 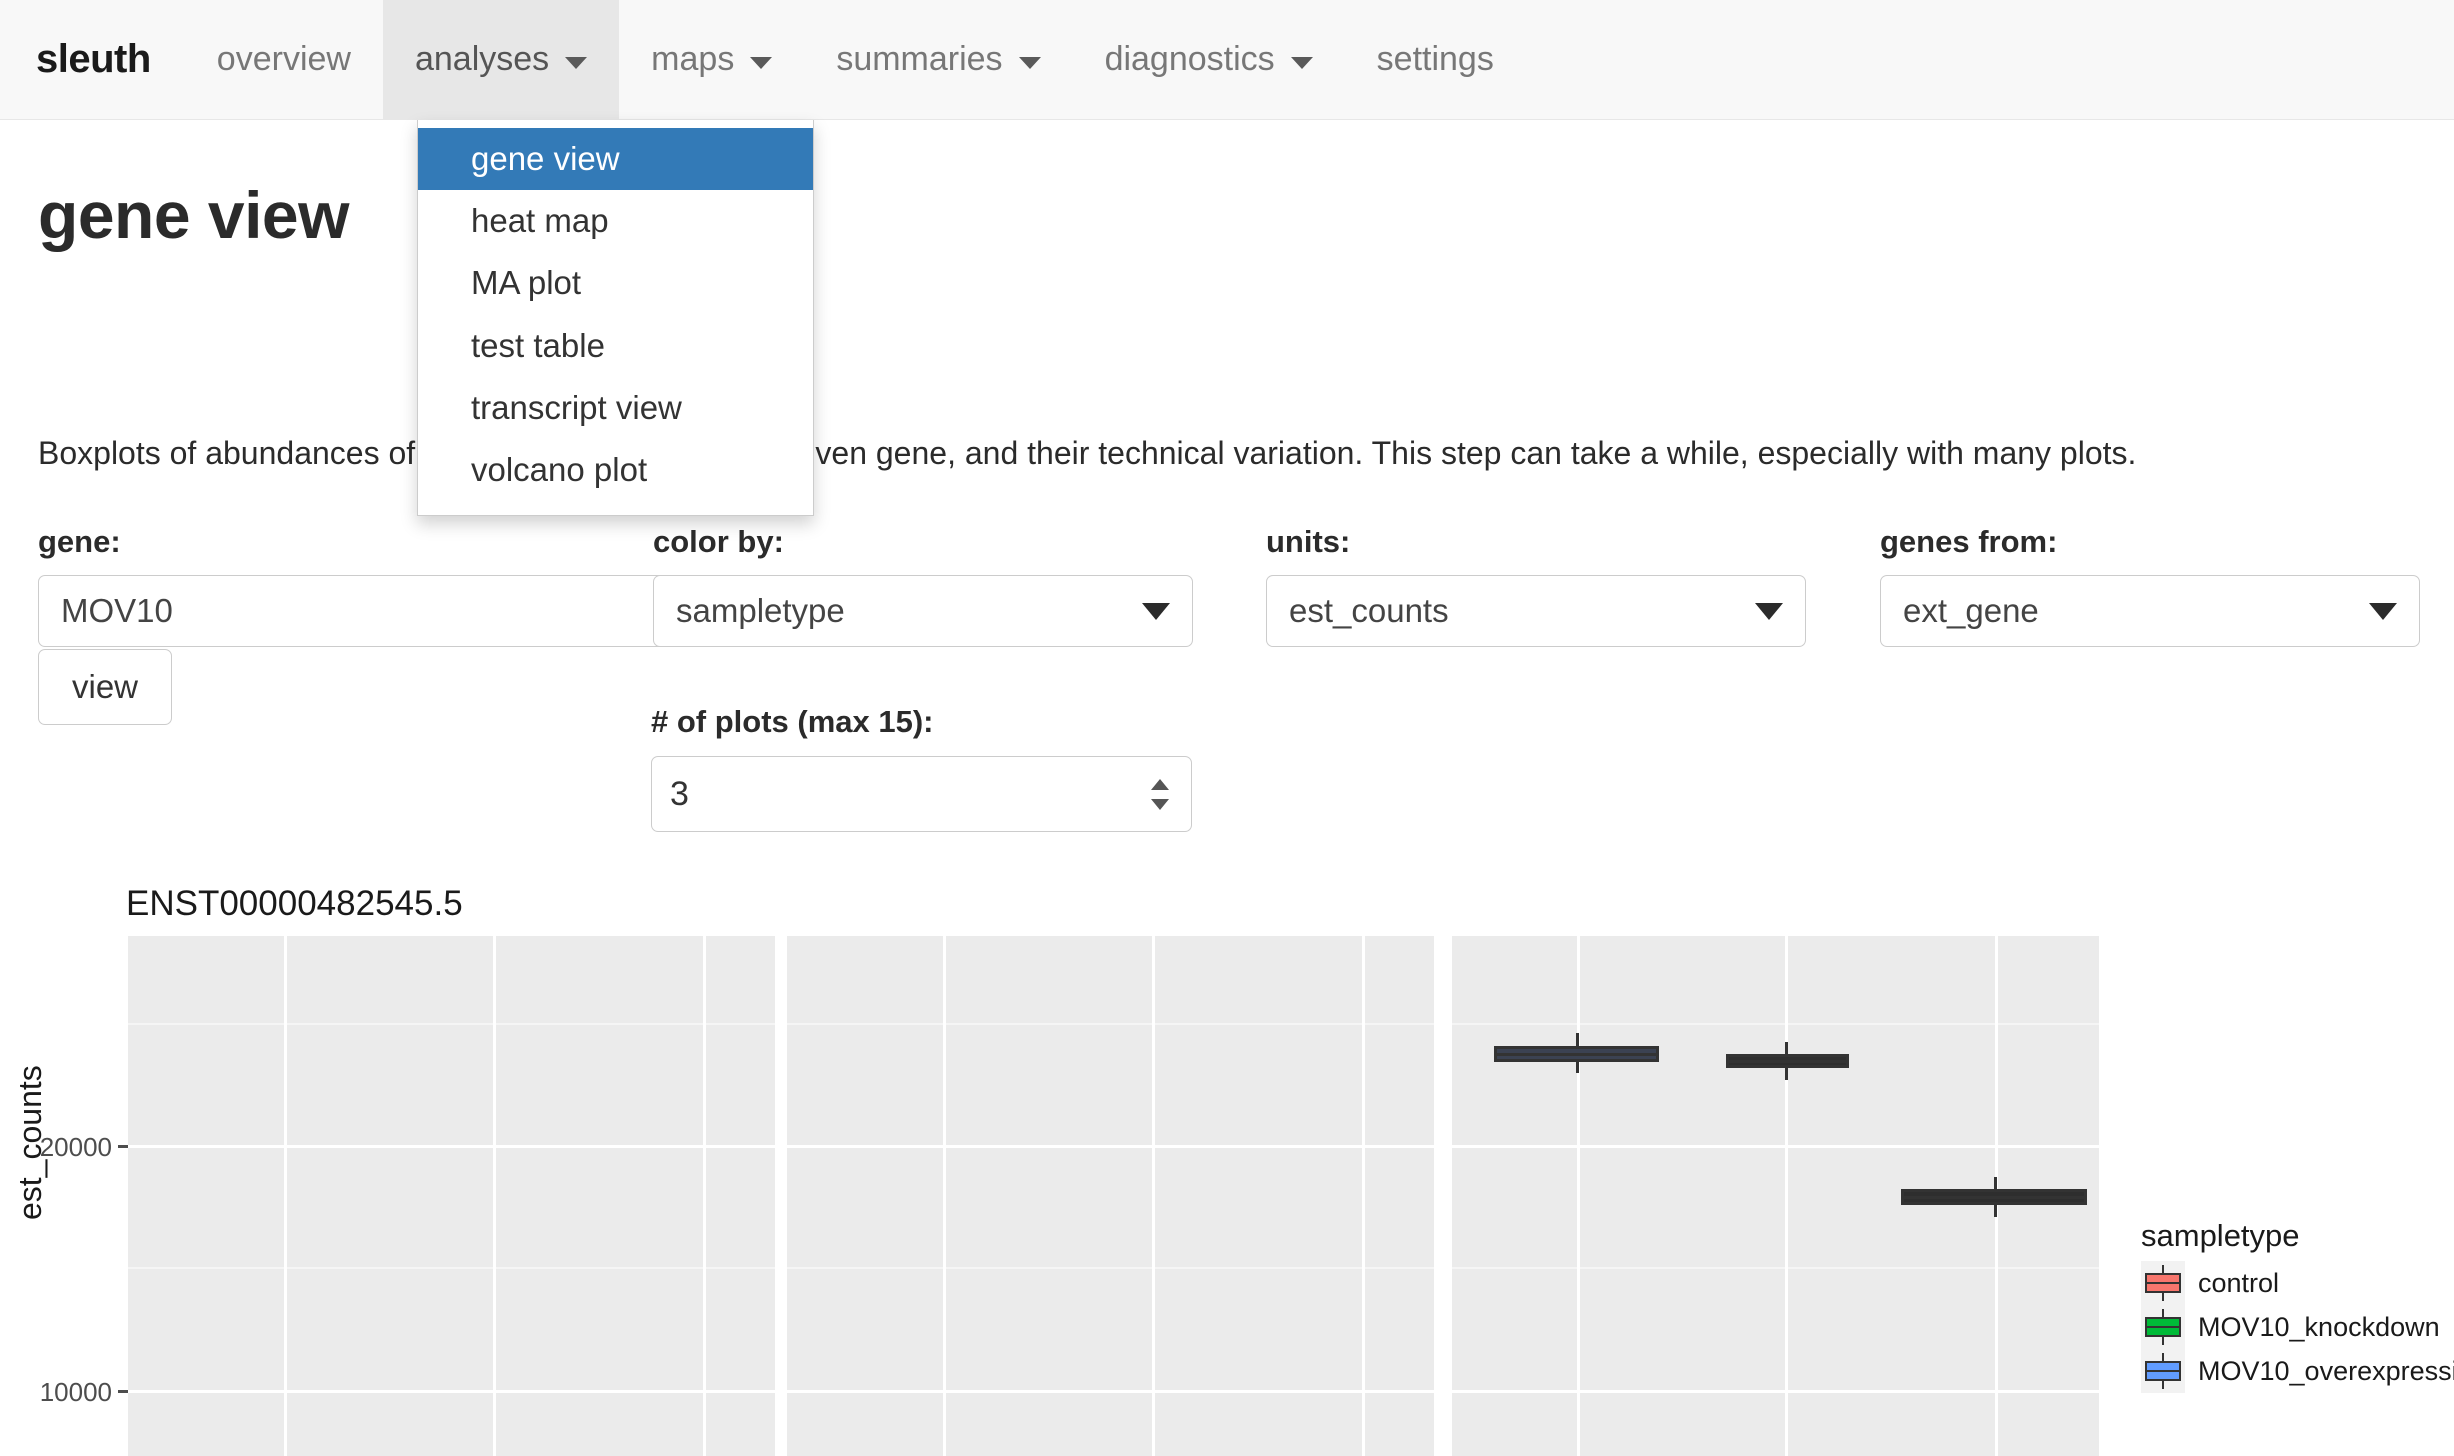 What do you see at coordinates (92, 59) in the screenshot?
I see `brand-logo: sleuth` at bounding box center [92, 59].